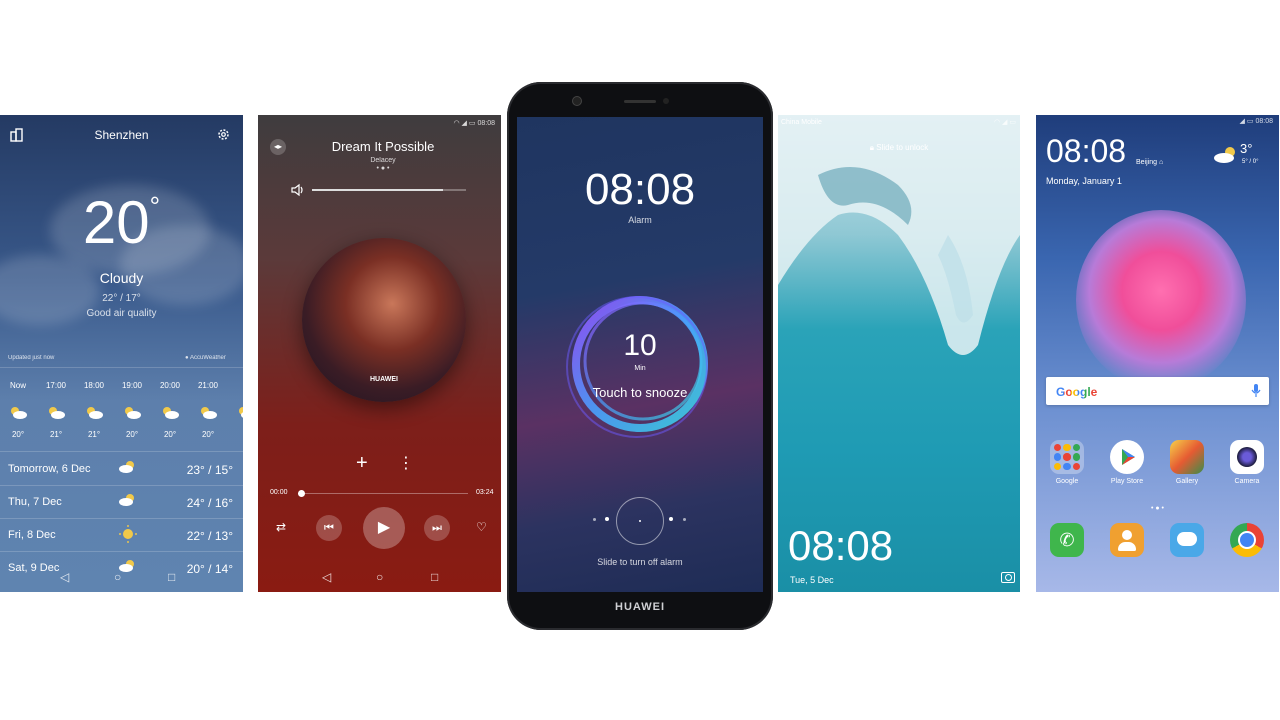  I want to click on previous-button: ⏮, so click(329, 528).